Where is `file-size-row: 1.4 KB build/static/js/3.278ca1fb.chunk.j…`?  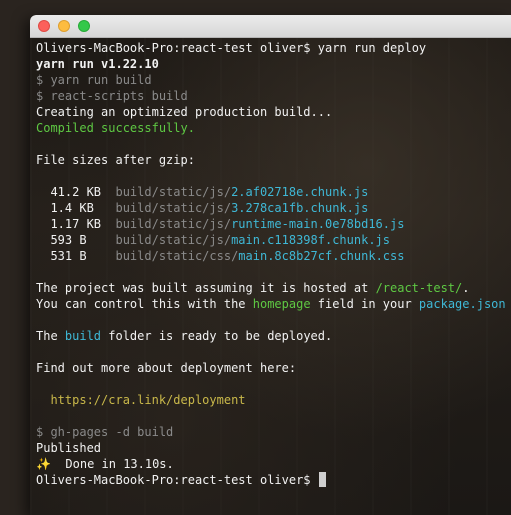
file-size-row: 1.4 KB build/static/js/3.278ca1fb.chunk.j… is located at coordinates (271, 208).